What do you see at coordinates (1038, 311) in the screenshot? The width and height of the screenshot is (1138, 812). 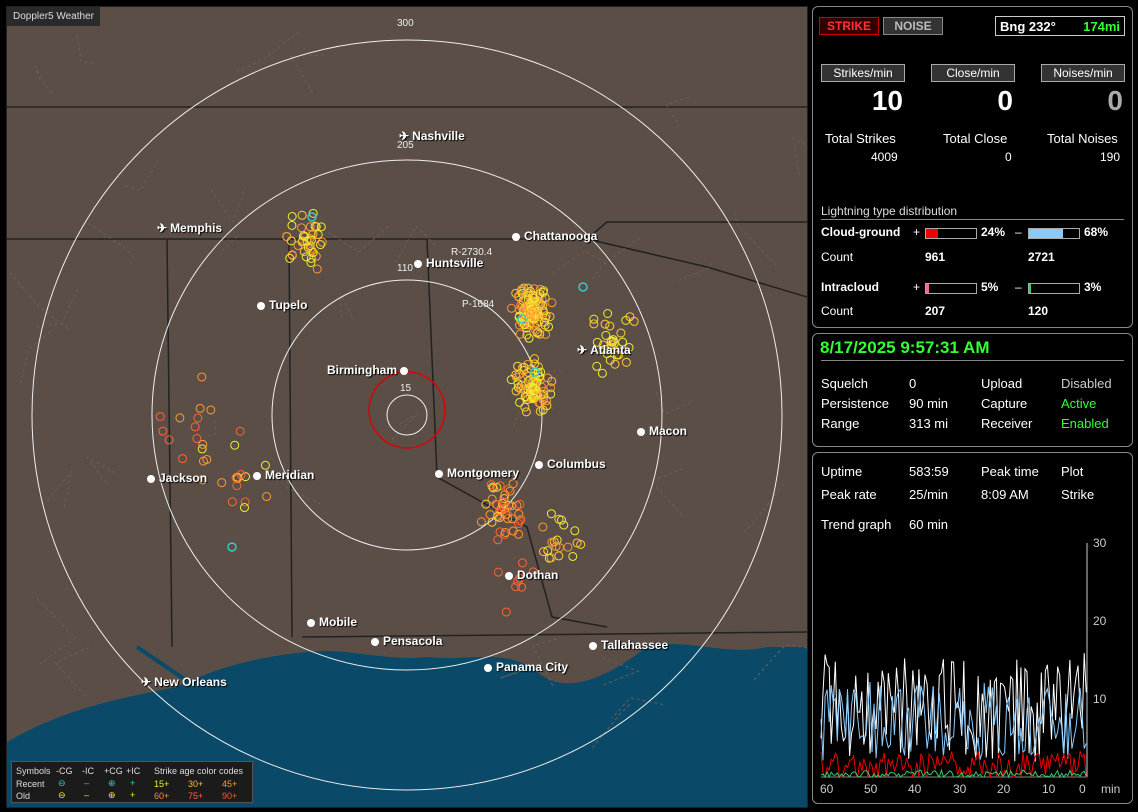 I see `ic-negative-count: 120` at bounding box center [1038, 311].